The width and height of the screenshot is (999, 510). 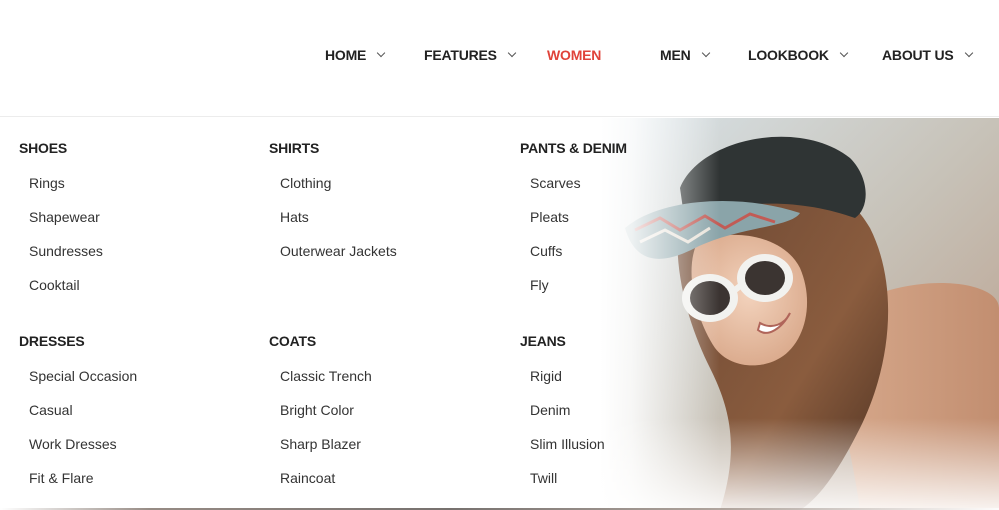 What do you see at coordinates (54, 285) in the screenshot?
I see `menu-link: Cooktail` at bounding box center [54, 285].